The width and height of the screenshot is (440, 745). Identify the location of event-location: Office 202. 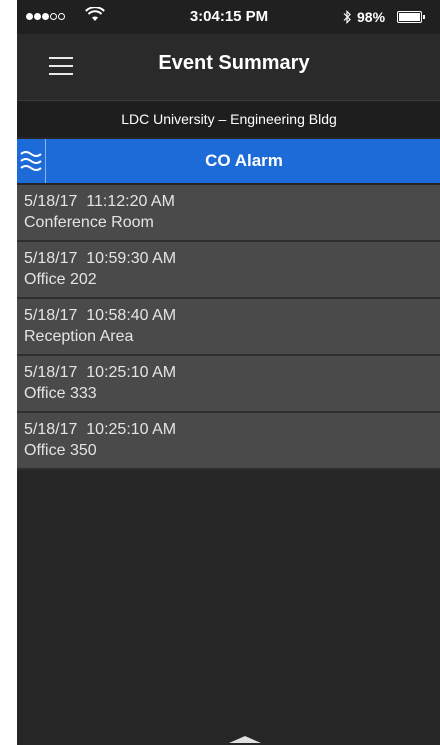
(60, 279).